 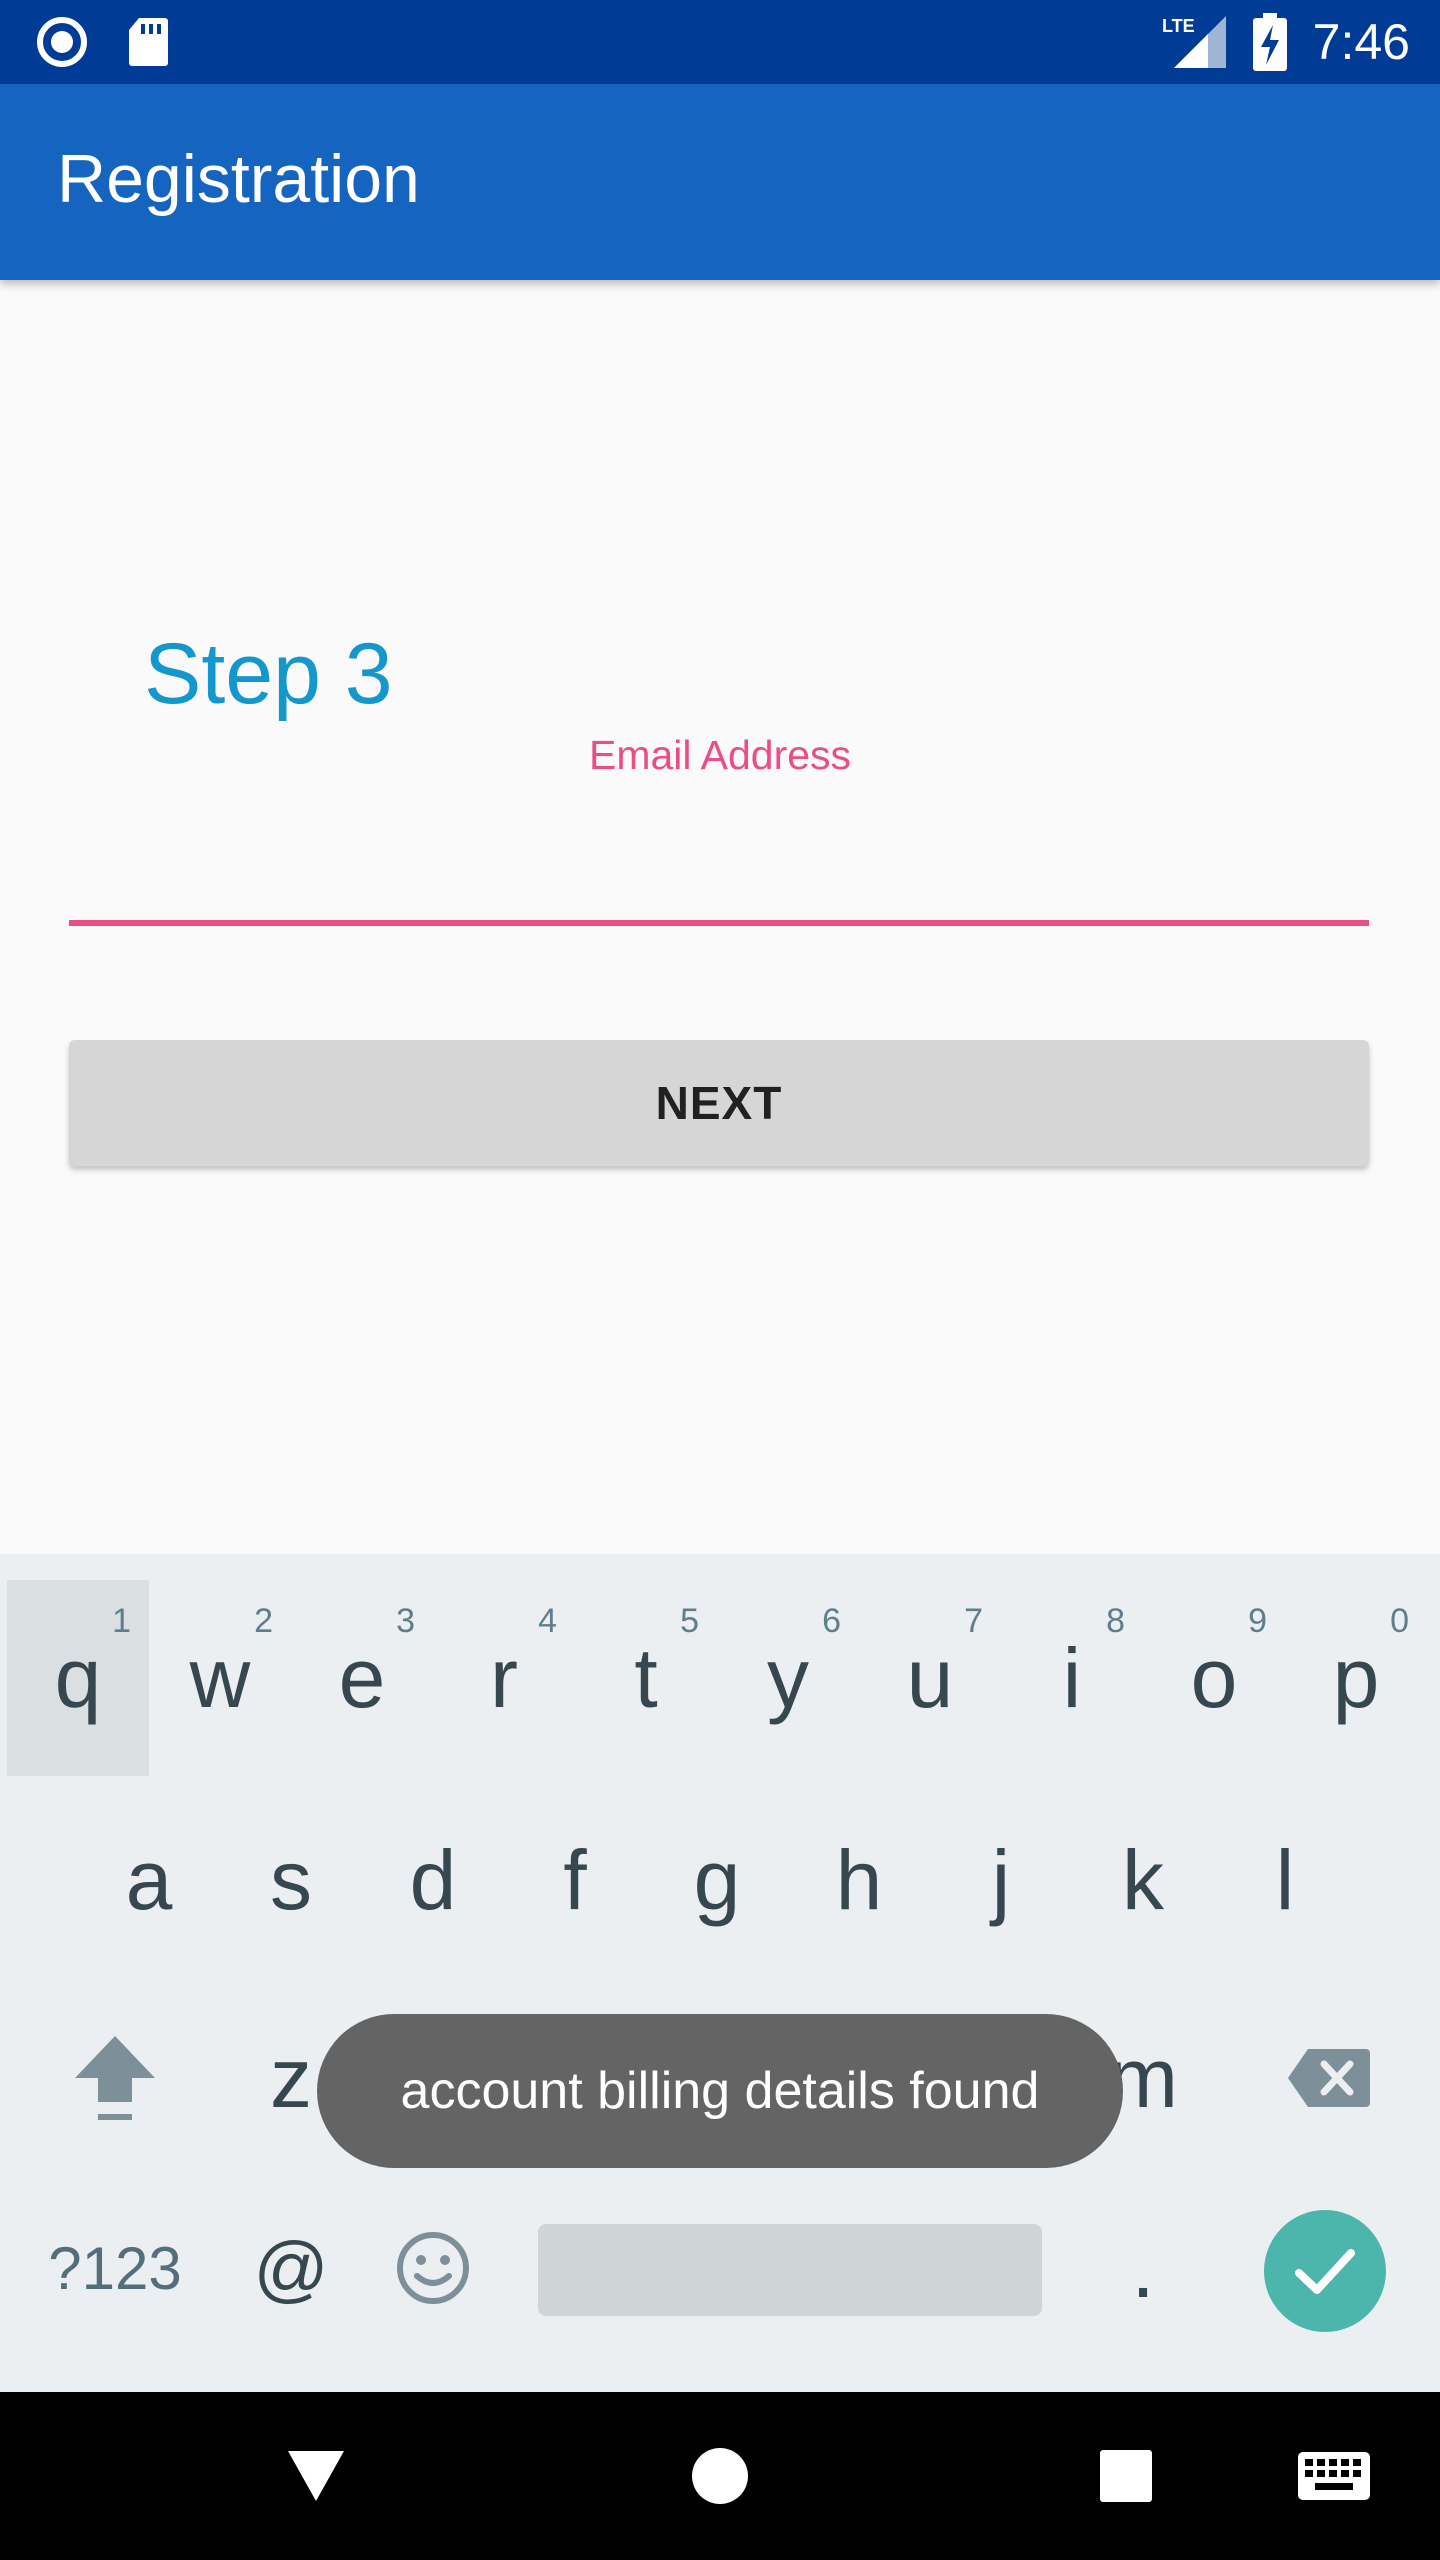 What do you see at coordinates (719, 853) in the screenshot?
I see `email-field` at bounding box center [719, 853].